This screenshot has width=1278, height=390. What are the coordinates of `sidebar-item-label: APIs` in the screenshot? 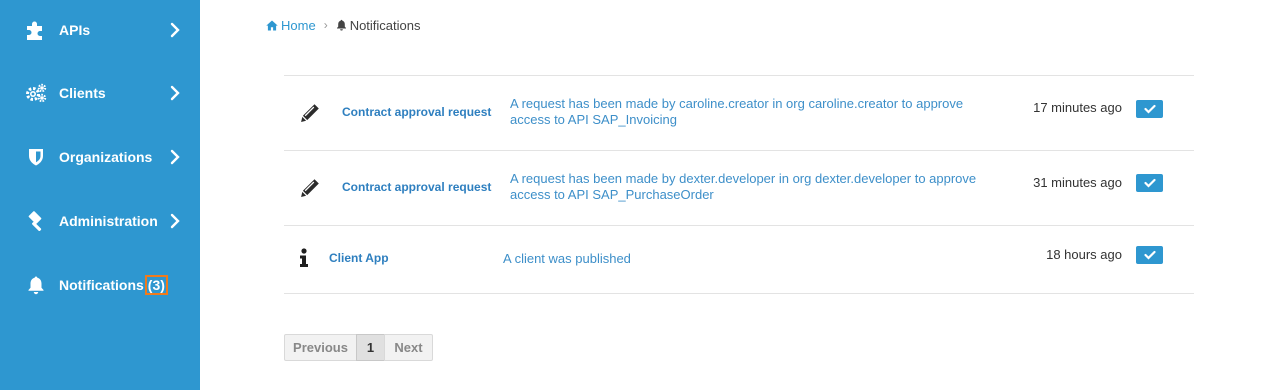 It's located at (75, 30).